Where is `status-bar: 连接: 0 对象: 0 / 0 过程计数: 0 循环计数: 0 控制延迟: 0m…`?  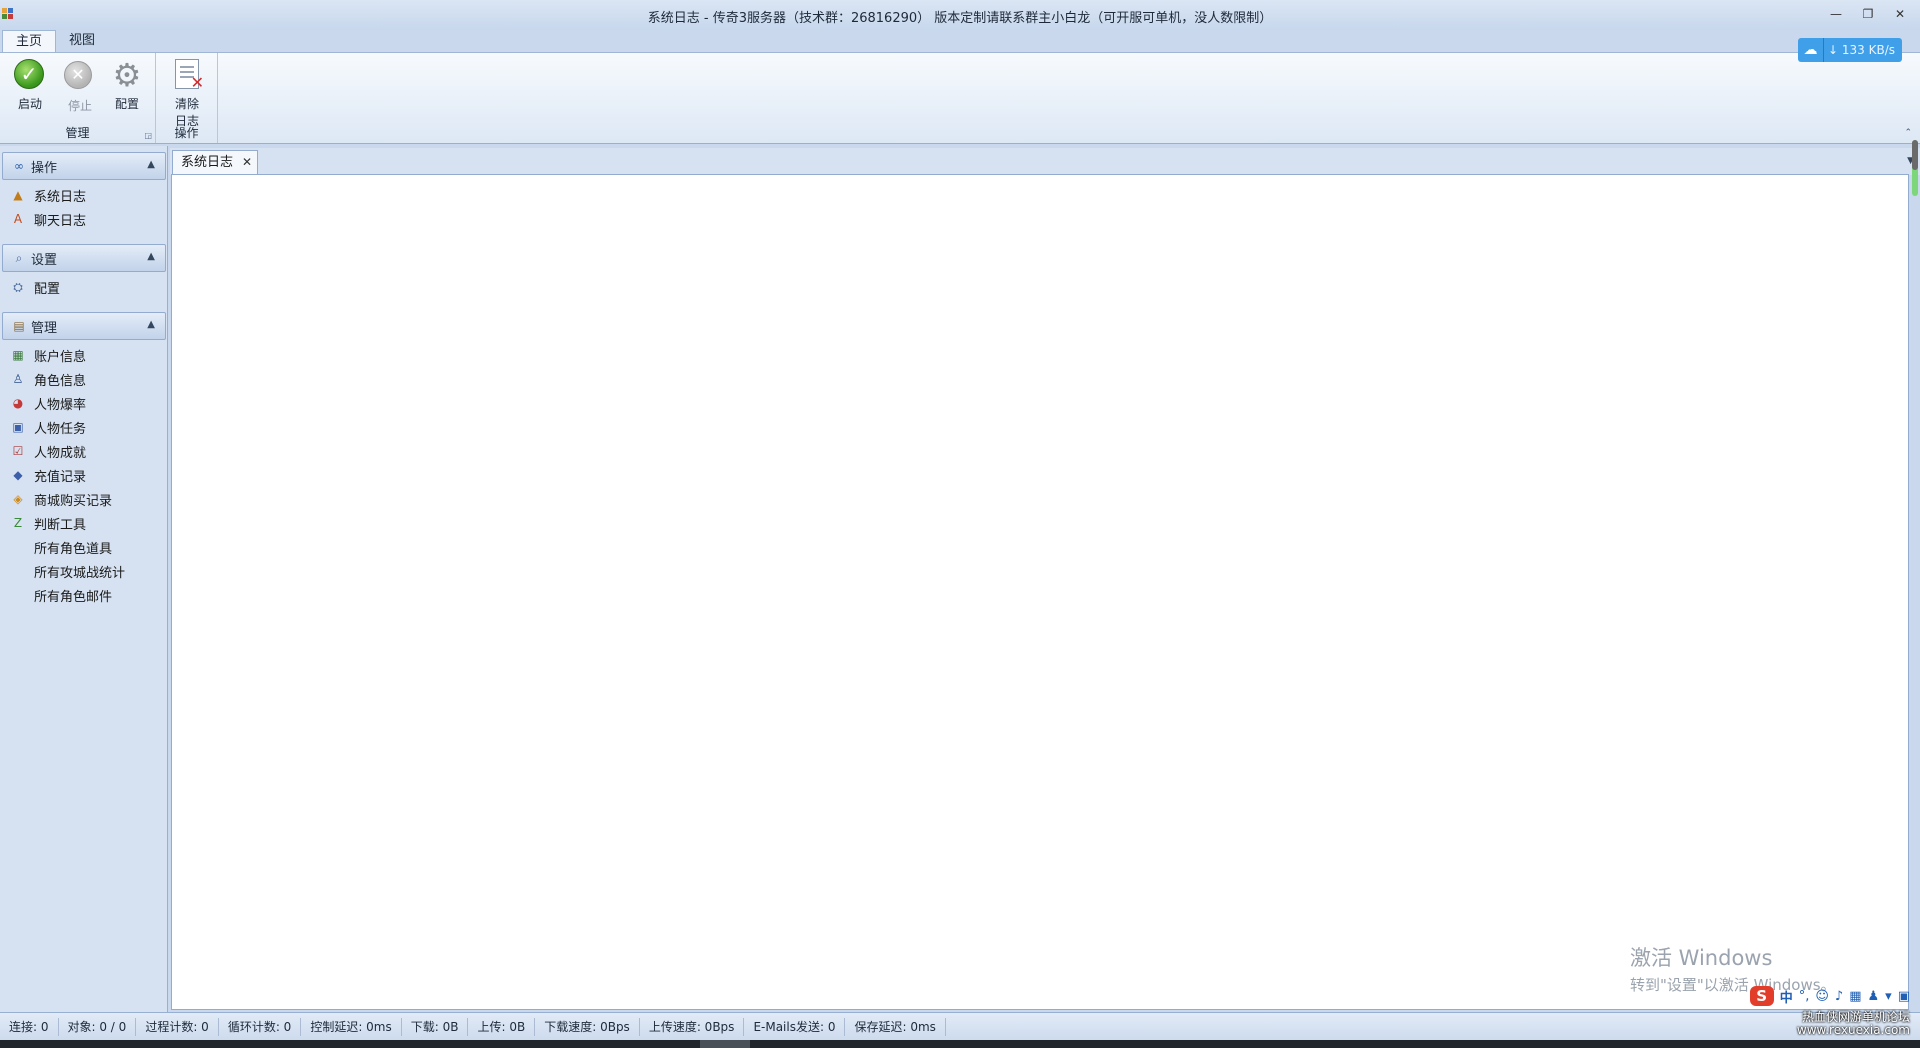 status-bar: 连接: 0 对象: 0 / 0 过程计数: 0 循环计数: 0 控制延迟: 0m… is located at coordinates (960, 1026).